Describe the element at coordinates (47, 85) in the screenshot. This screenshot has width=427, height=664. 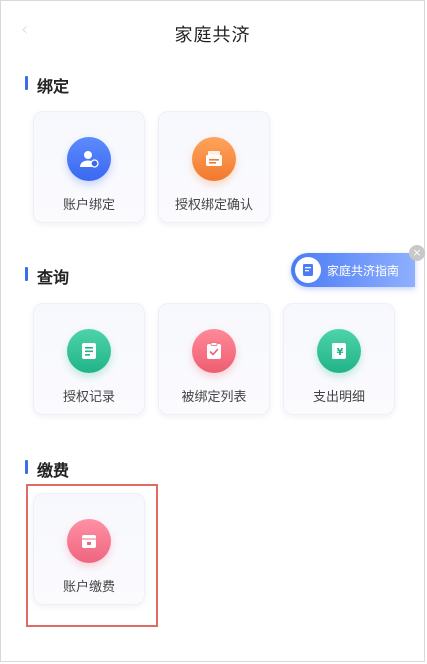
I see `section-title-bind: 绑定` at that location.